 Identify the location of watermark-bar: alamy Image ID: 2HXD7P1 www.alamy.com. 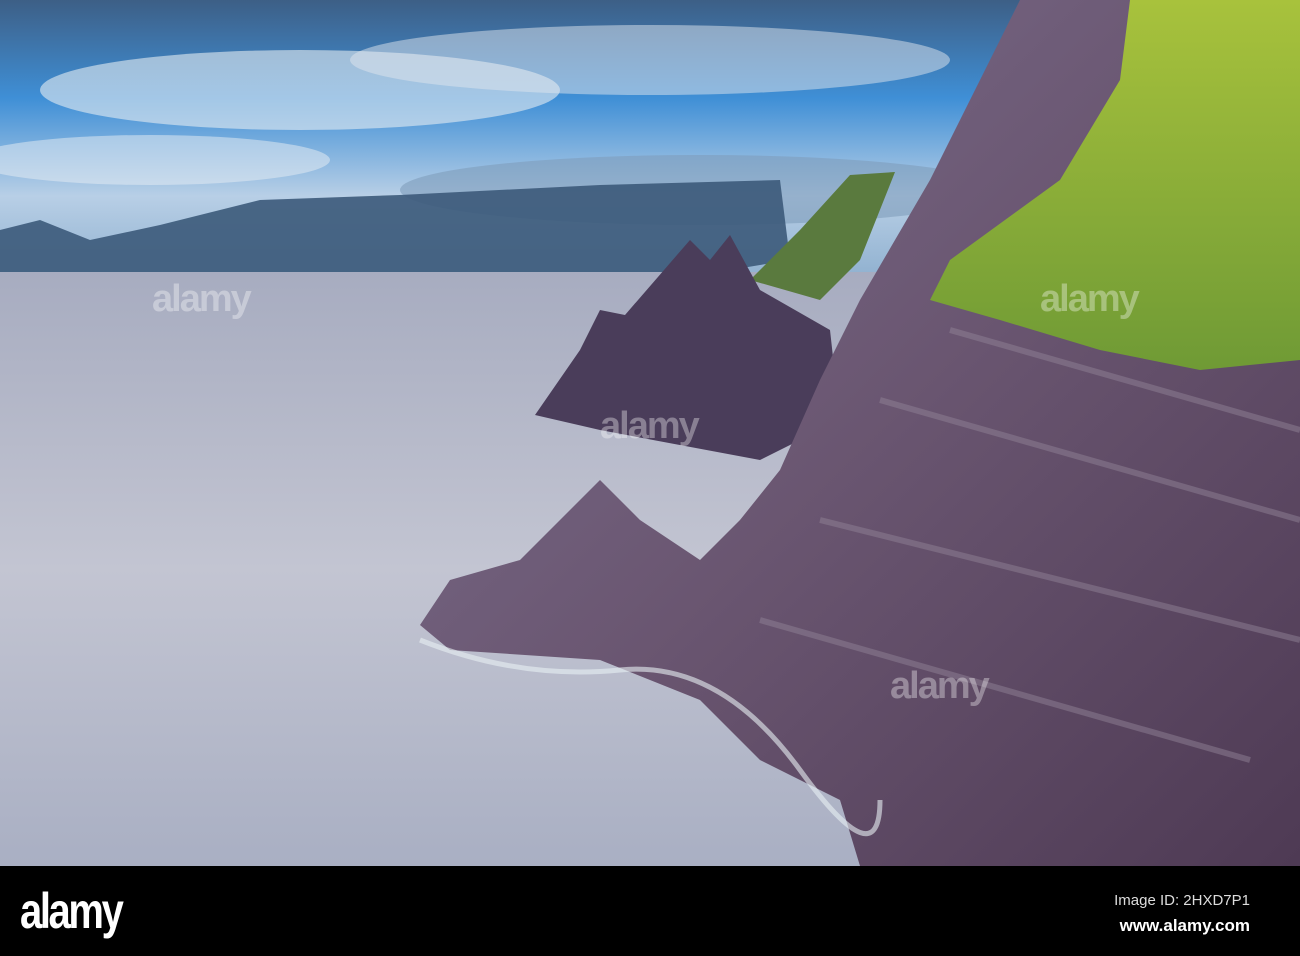
(650, 911).